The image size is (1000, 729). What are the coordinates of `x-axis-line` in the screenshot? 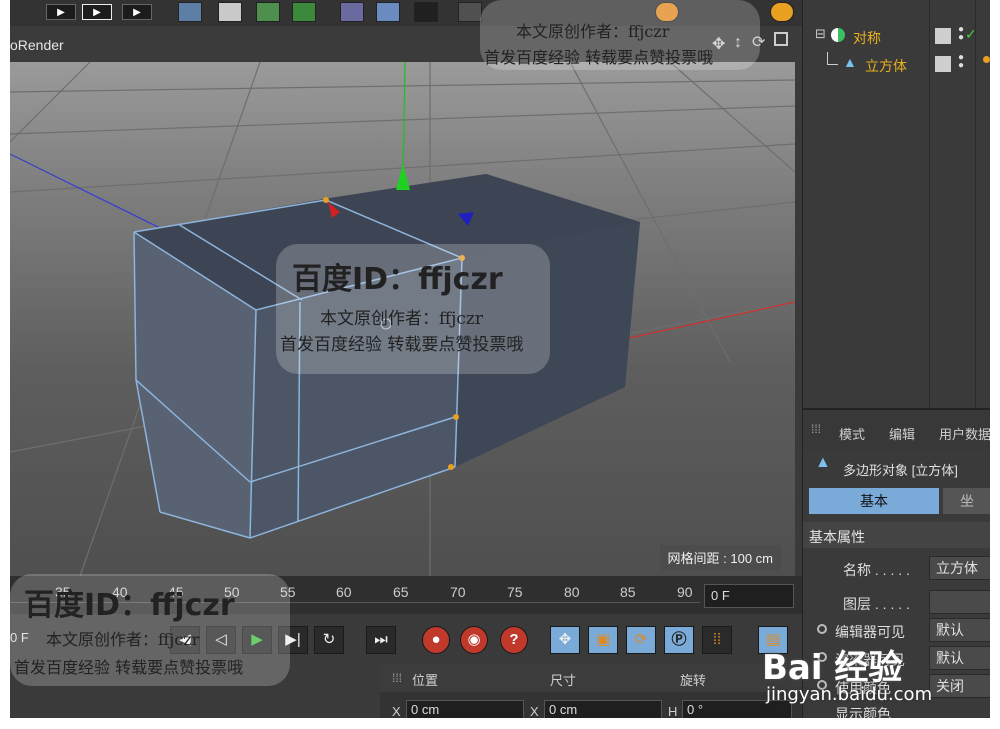 It's located at (707, 321).